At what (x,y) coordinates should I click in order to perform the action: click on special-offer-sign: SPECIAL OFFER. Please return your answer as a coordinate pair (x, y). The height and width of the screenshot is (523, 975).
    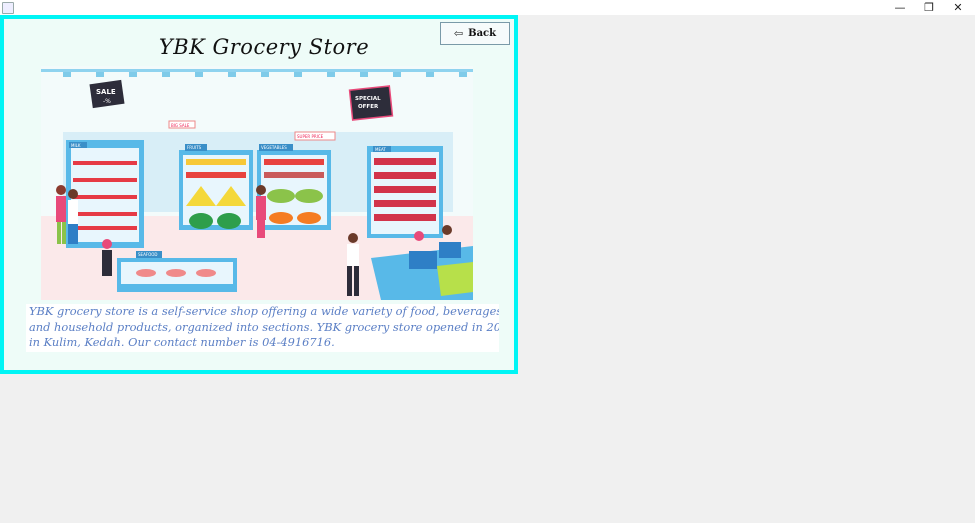
    Looking at the image, I should click on (371, 103).